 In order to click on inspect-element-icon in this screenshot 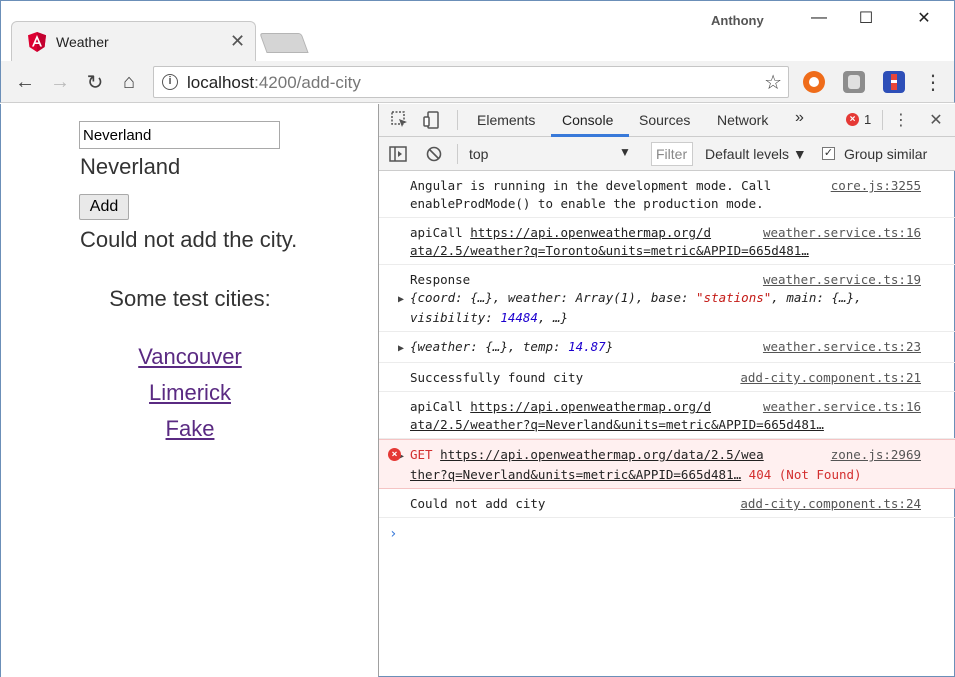, I will do `click(400, 120)`.